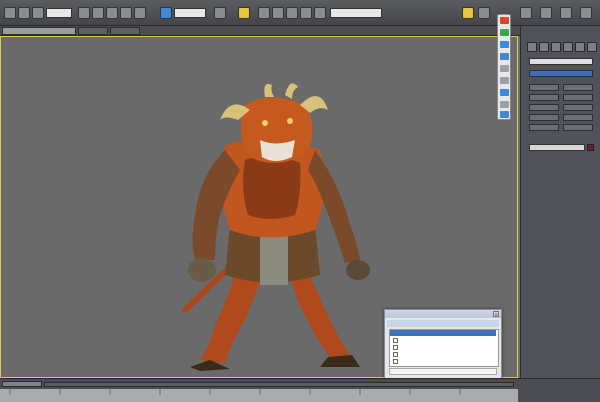 The image size is (600, 402). Describe the element at coordinates (443, 333) in the screenshot. I see `dialog-list-header` at that location.